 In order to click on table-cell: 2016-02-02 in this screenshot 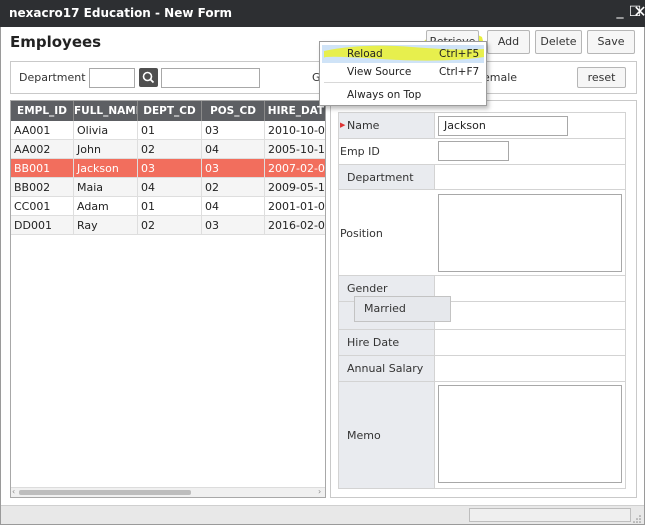, I will do `click(295, 225)`.